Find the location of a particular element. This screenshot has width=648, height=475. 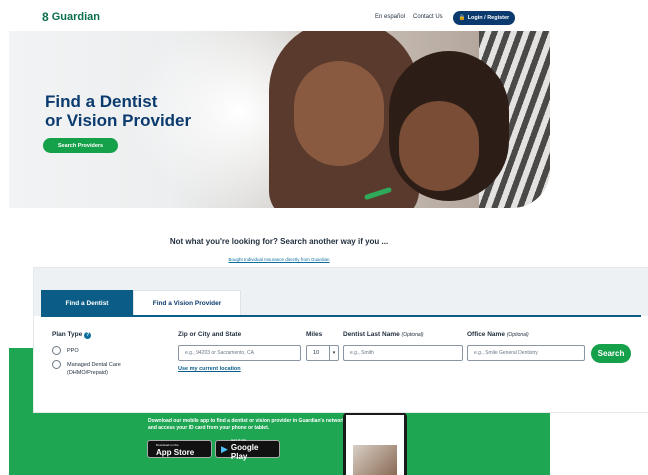

phone-screen-photo is located at coordinates (375, 460).